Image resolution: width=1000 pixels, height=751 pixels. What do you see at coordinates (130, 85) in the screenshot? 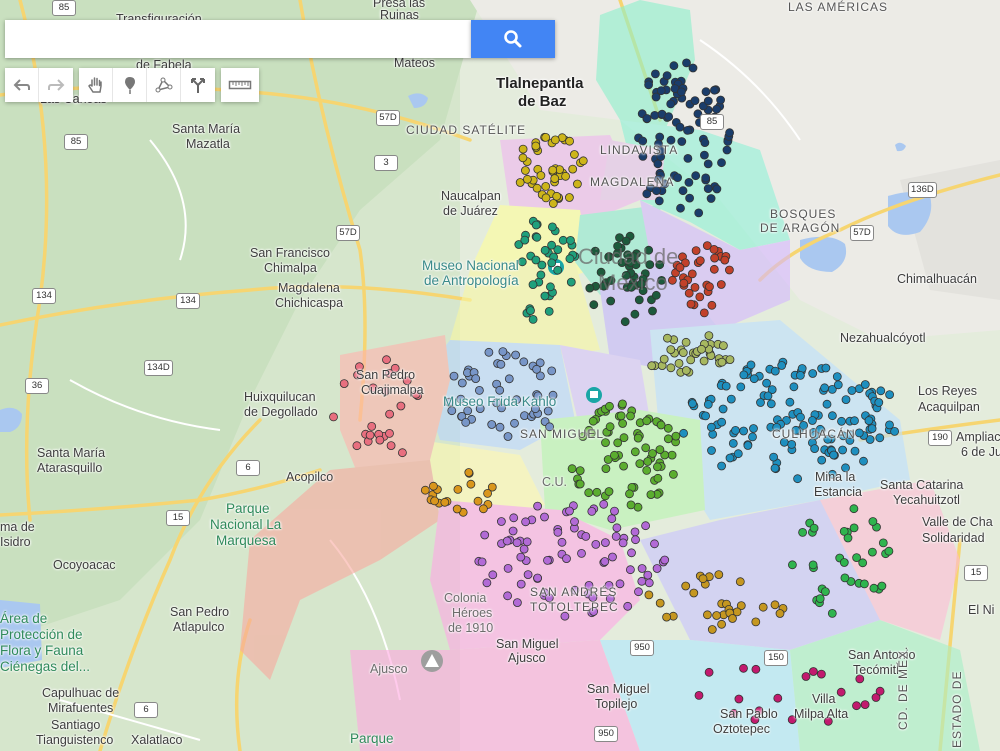
I see `add-marker-button` at bounding box center [130, 85].